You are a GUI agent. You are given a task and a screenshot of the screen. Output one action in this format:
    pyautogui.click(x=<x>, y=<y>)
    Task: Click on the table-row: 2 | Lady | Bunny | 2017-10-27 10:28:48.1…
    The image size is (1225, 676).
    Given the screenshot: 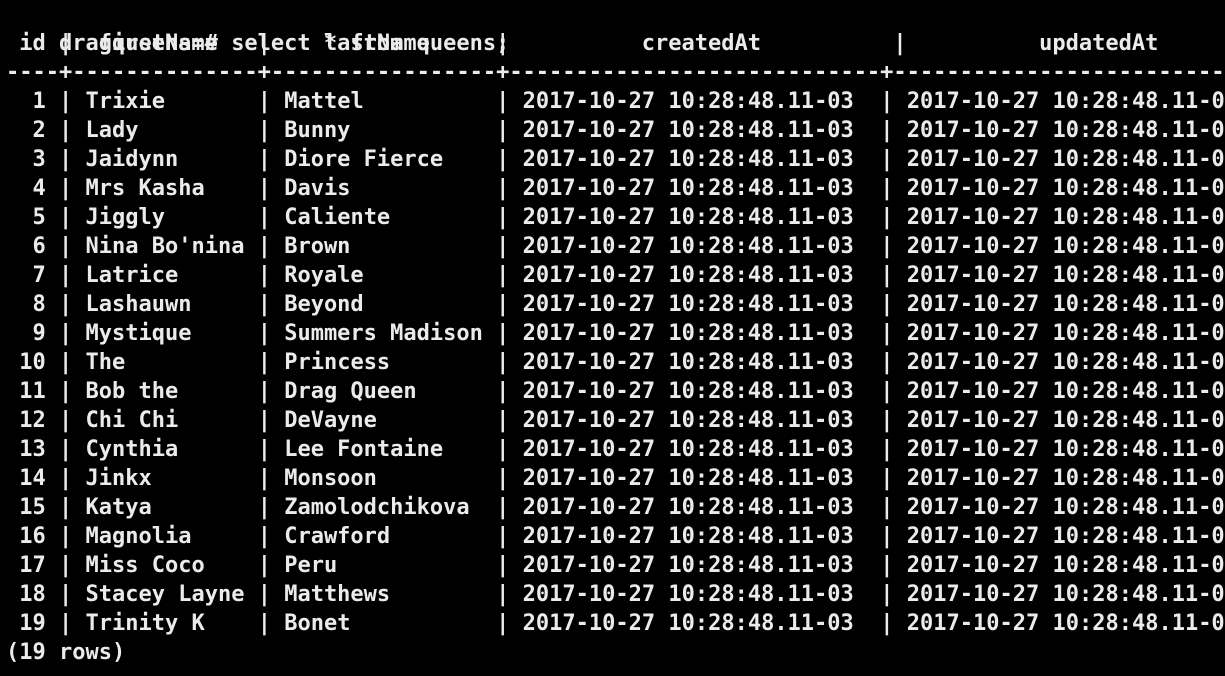 What is the action you would take?
    pyautogui.click(x=615, y=130)
    